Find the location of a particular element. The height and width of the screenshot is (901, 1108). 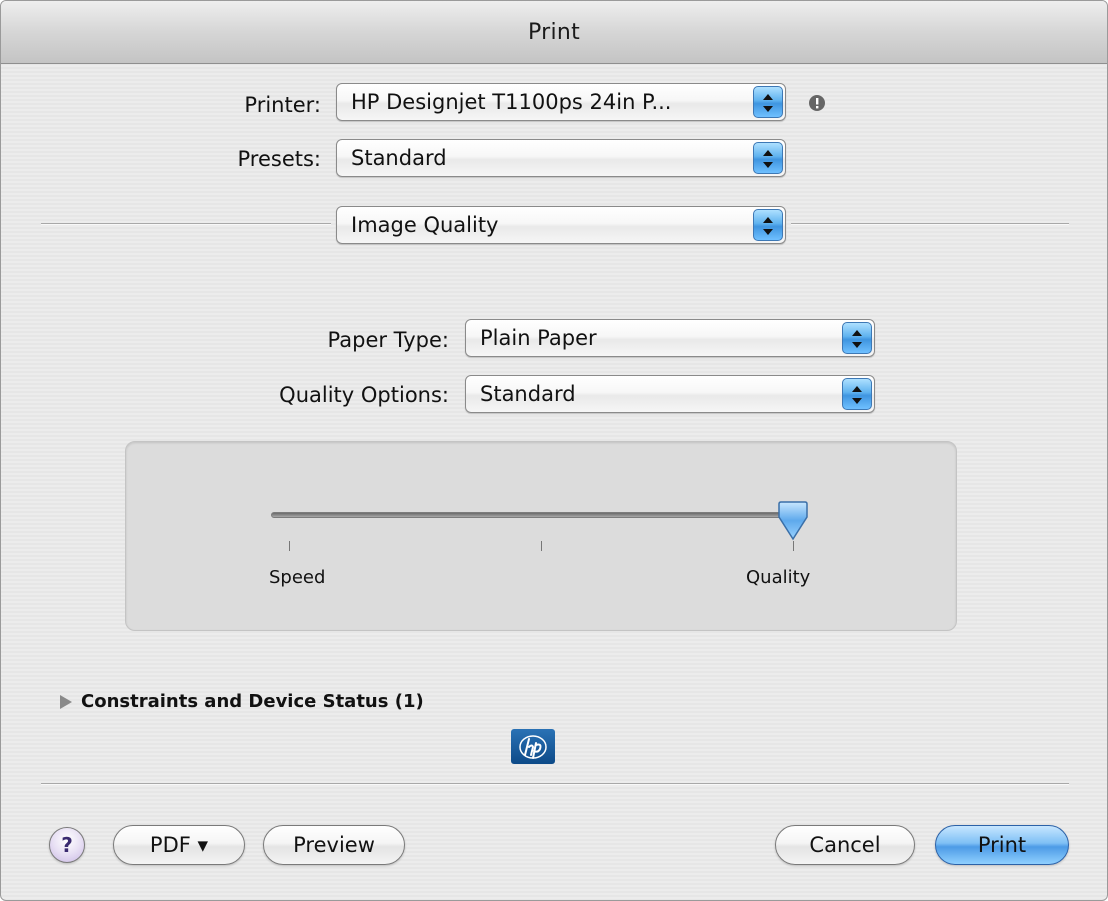

separator-left is located at coordinates (186, 224).